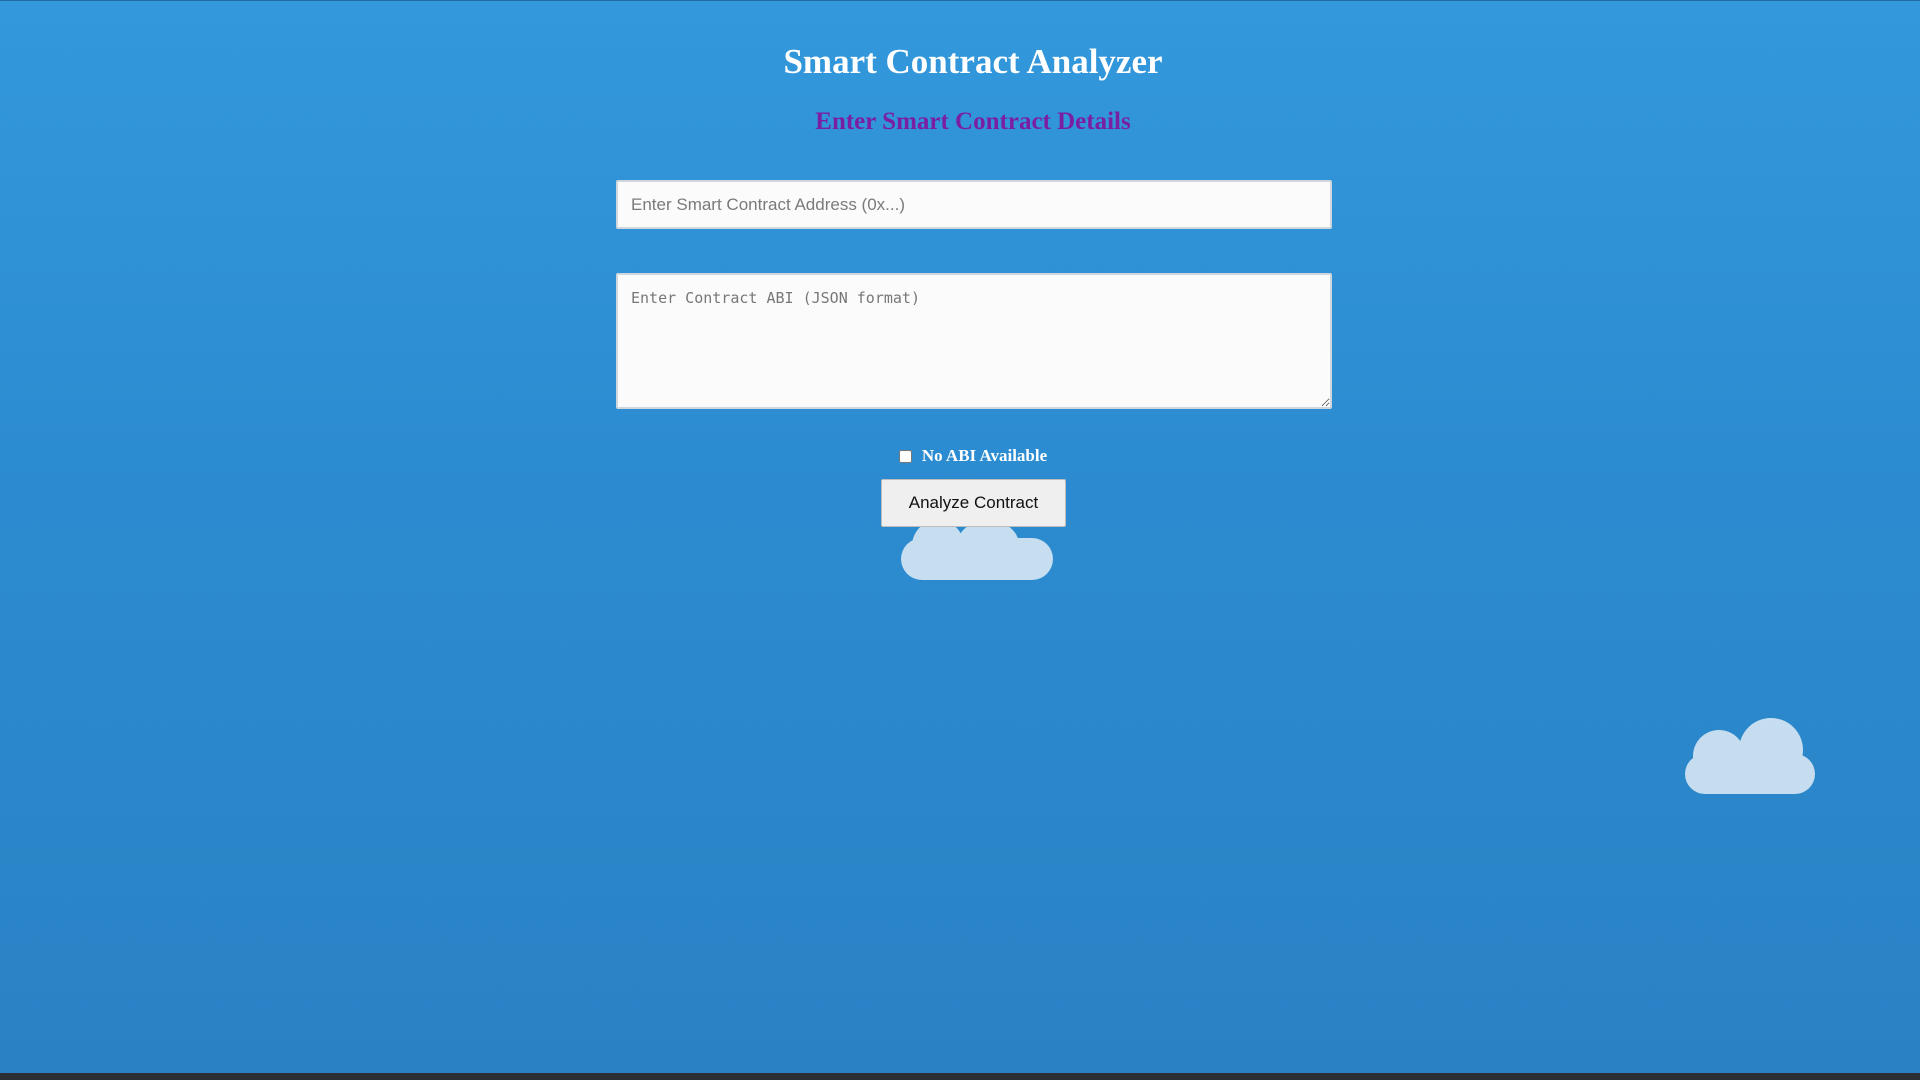  What do you see at coordinates (960, 0) in the screenshot?
I see `top-border` at bounding box center [960, 0].